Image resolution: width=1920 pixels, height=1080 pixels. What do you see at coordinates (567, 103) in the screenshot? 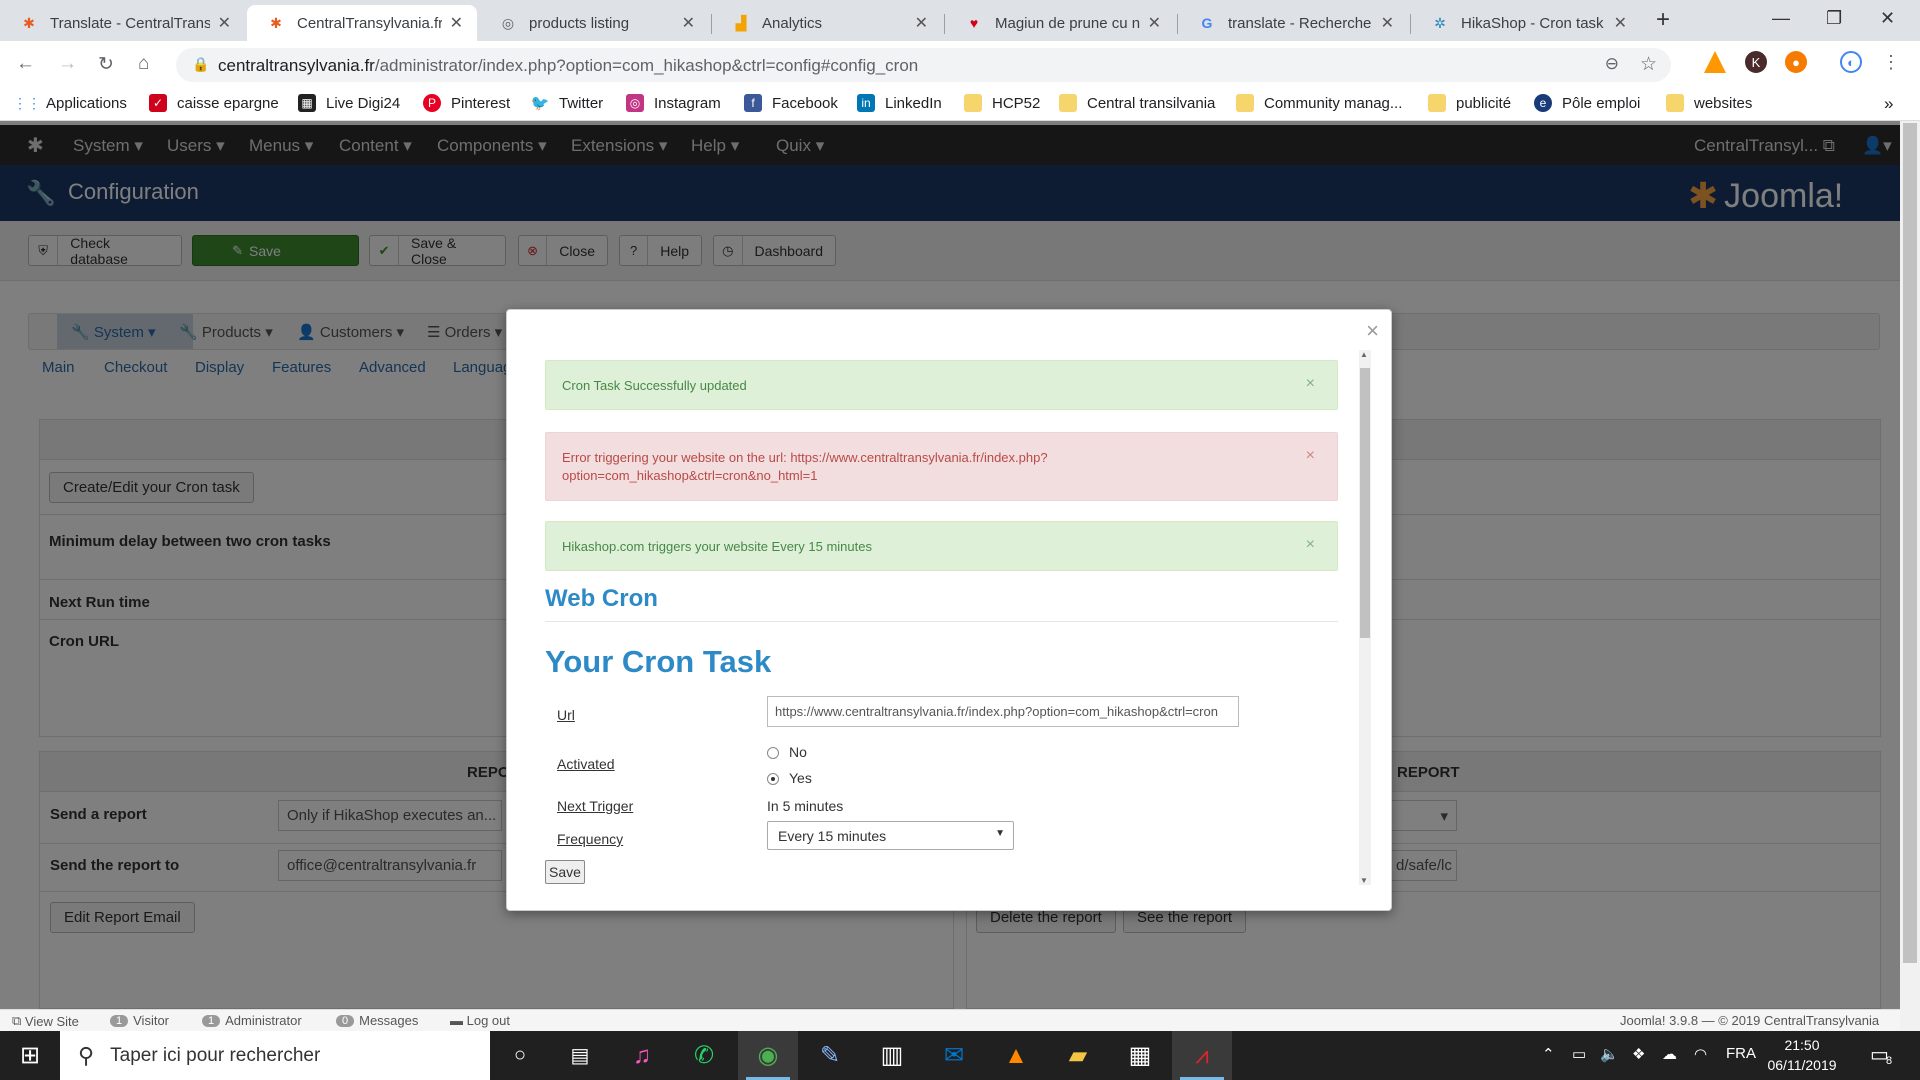
I see `bookmark-twitter: 🐦 Twitter` at bounding box center [567, 103].